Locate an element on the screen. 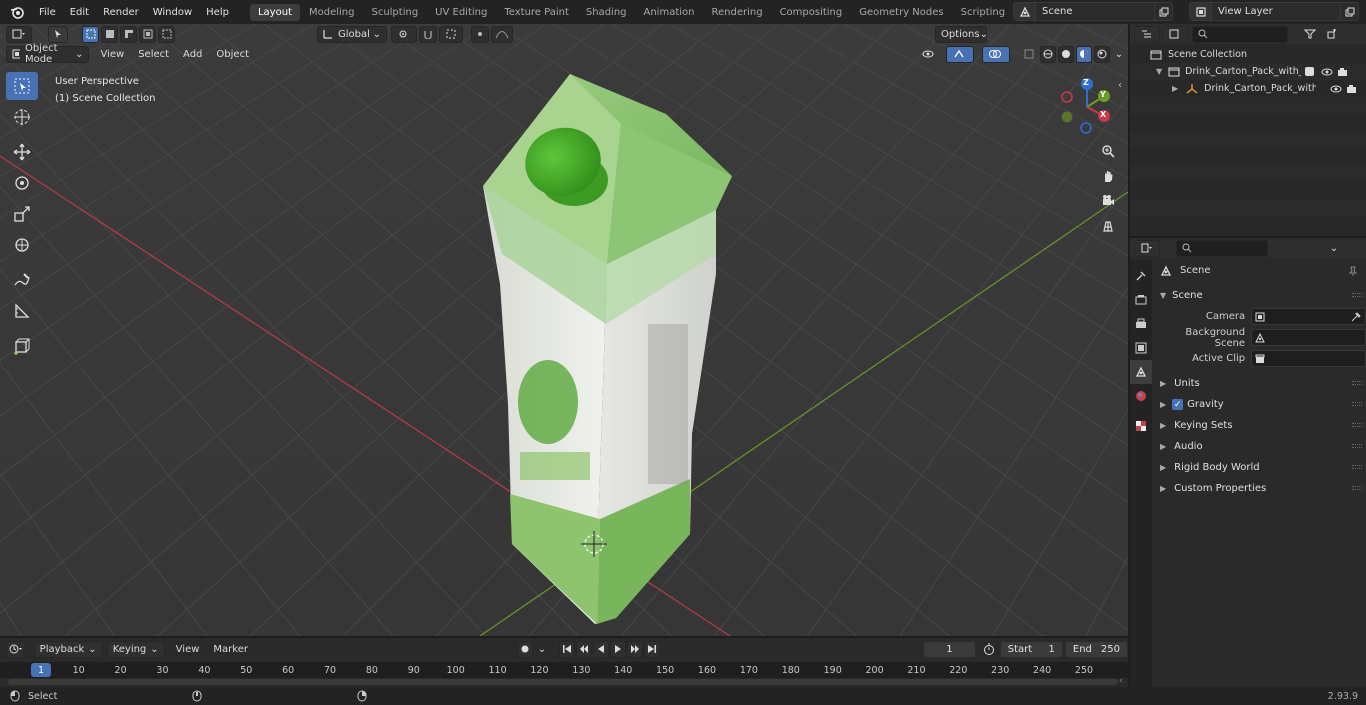 The image size is (1366, 705). visibility-selectability-icon is located at coordinates (930, 54).